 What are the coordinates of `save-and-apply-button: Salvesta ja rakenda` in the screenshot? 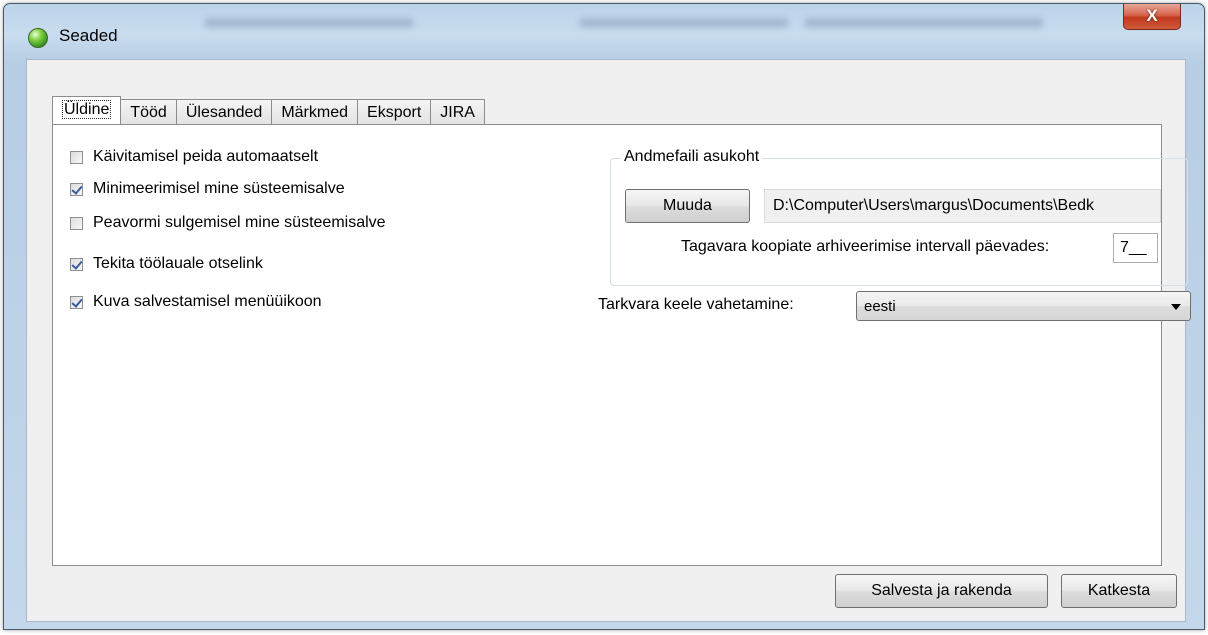 It's located at (941, 591).